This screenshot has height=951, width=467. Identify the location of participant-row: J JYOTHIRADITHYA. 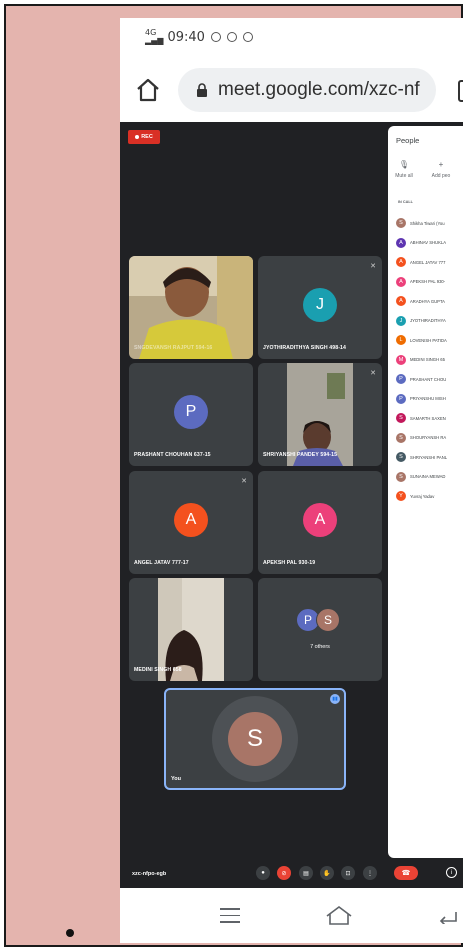
(429, 320).